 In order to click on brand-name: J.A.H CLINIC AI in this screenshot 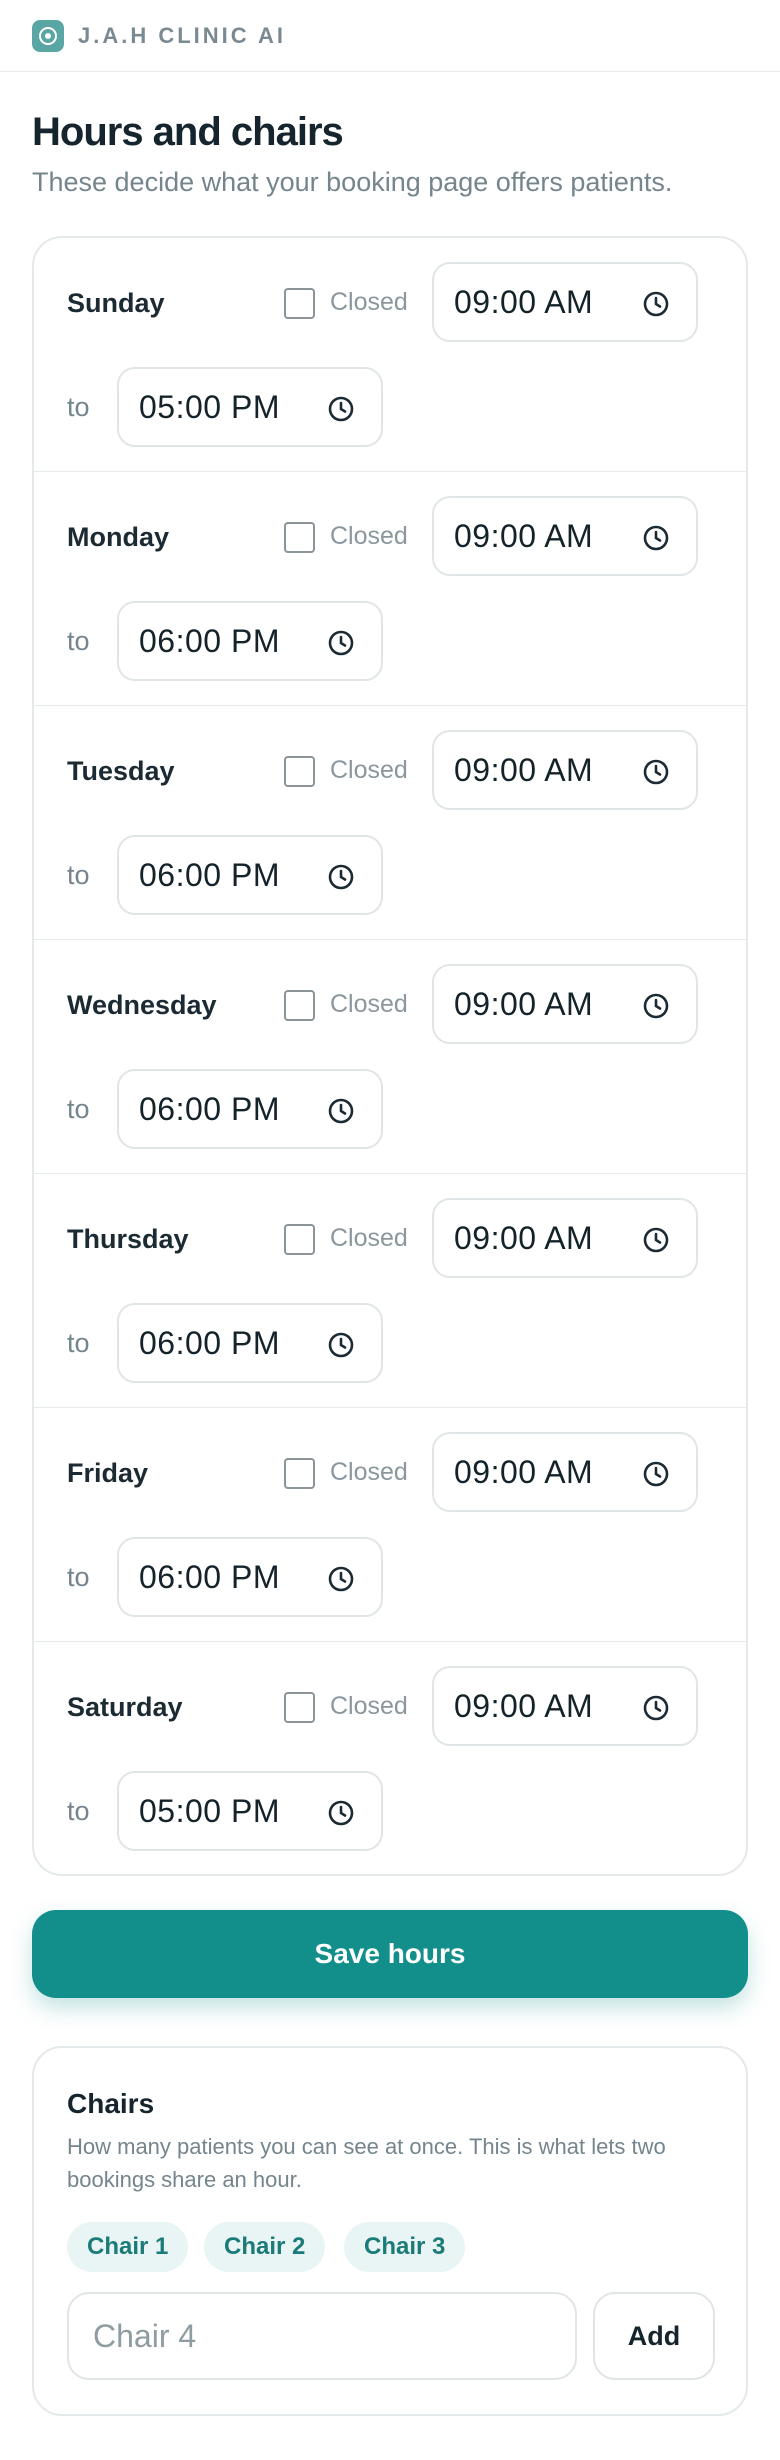, I will do `click(182, 35)`.